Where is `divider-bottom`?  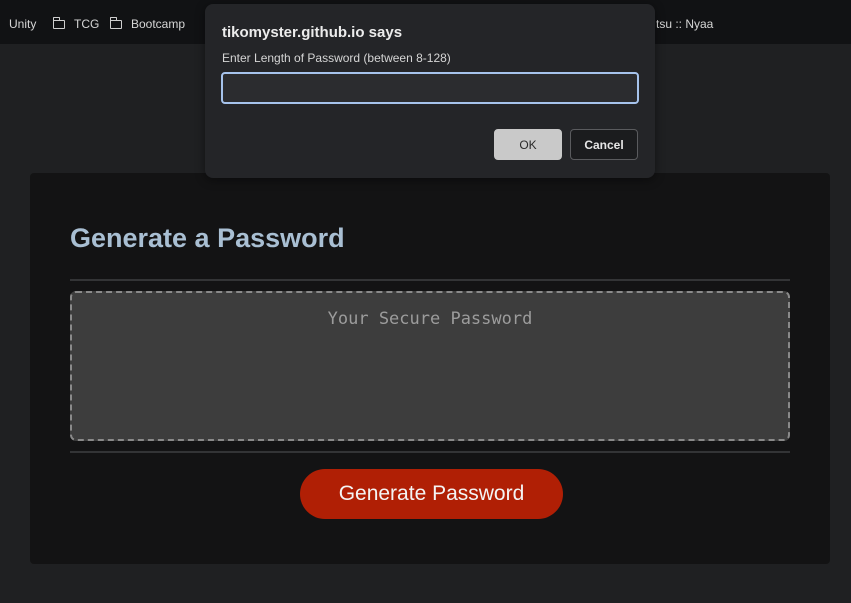 divider-bottom is located at coordinates (430, 452).